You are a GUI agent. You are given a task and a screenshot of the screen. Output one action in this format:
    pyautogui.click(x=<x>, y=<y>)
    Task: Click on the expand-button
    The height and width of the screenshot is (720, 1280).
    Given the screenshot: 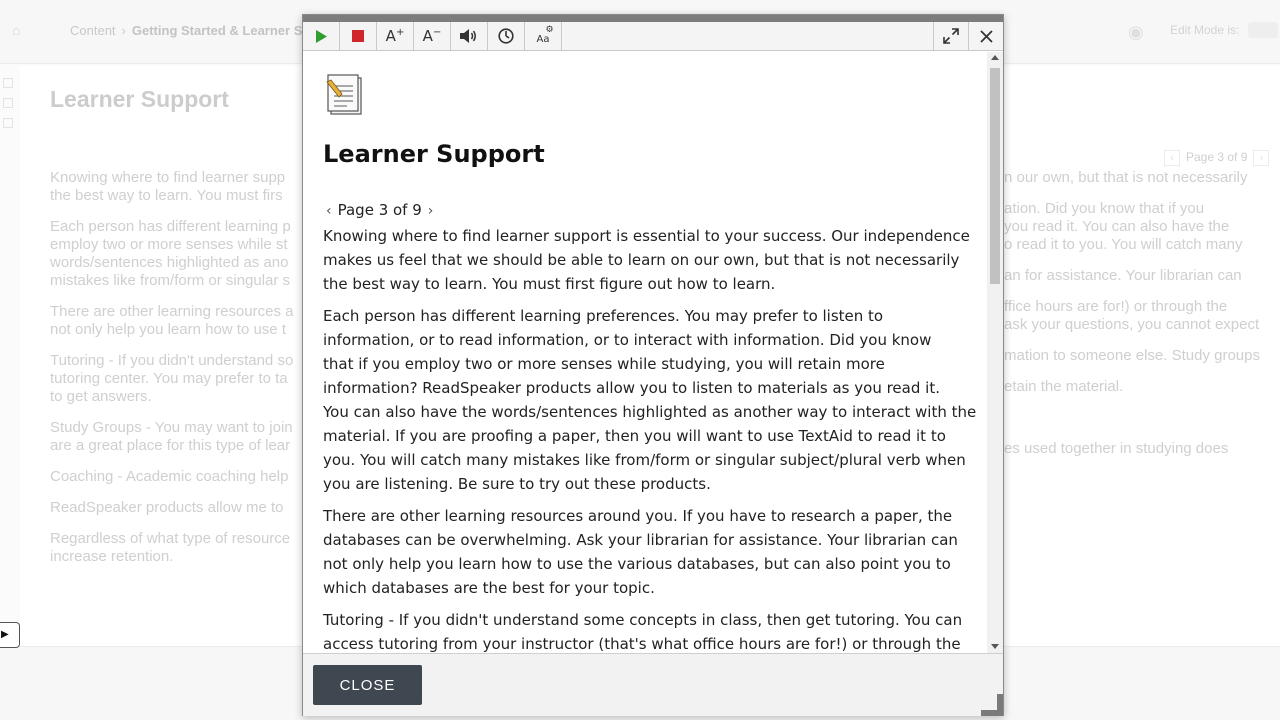 What is the action you would take?
    pyautogui.click(x=950, y=36)
    